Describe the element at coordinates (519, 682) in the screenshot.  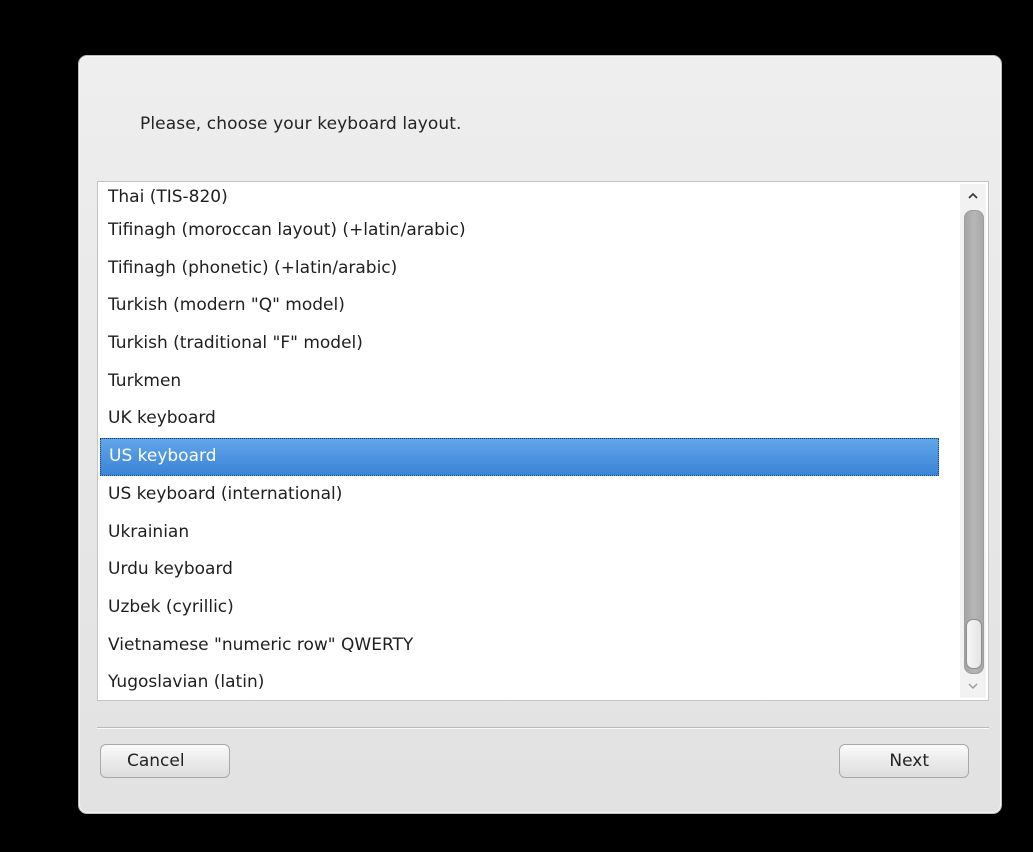
I see `list-item: Yugoslavian (latin)` at that location.